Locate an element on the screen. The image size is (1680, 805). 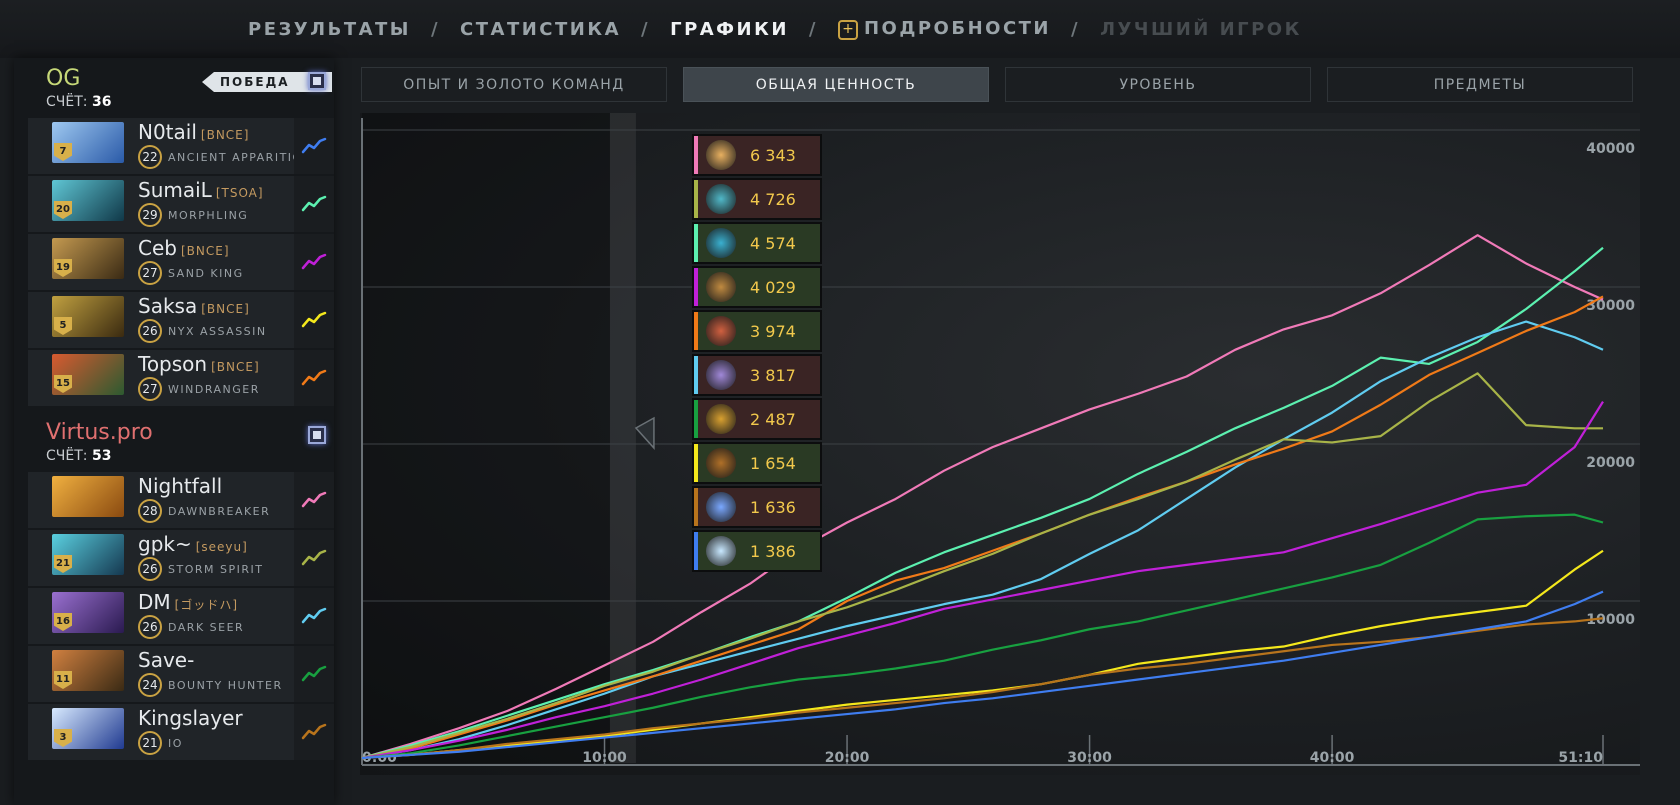
player-row: 3 Kingslayer 21 IO is located at coordinates (181, 732).